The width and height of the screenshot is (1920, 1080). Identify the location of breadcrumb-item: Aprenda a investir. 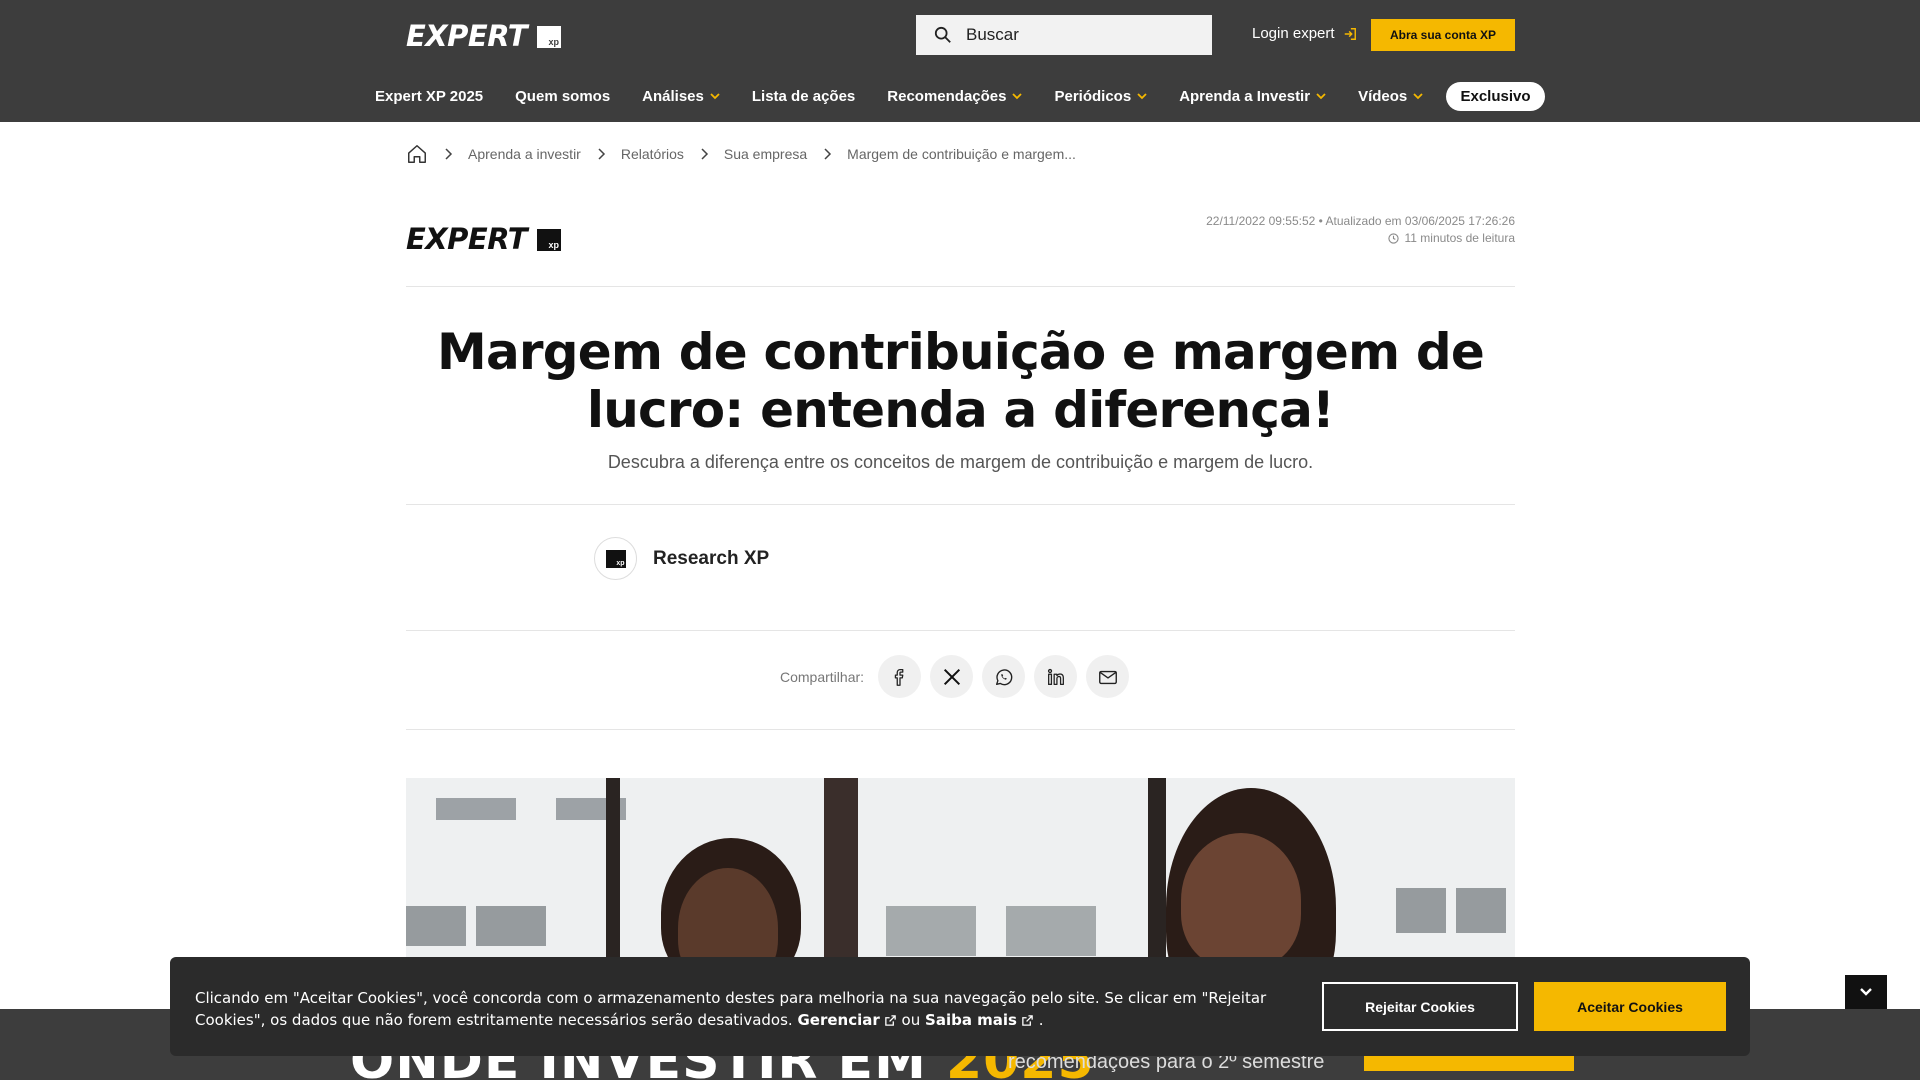
(524, 154).